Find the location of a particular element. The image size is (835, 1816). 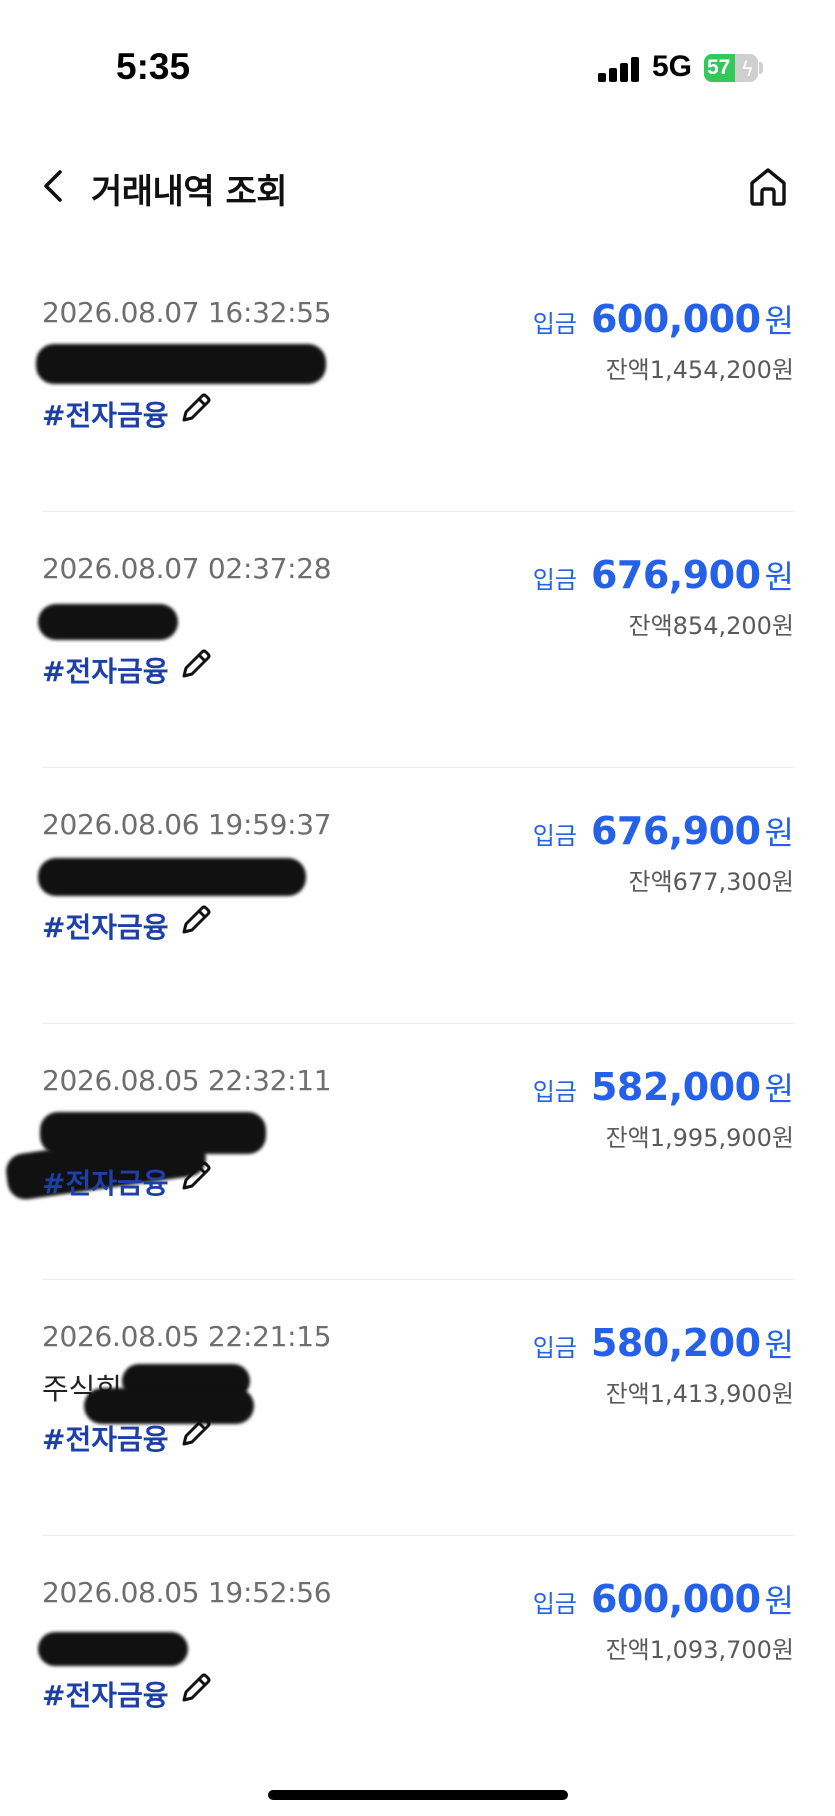

status-time: 5:35 is located at coordinates (153, 66).